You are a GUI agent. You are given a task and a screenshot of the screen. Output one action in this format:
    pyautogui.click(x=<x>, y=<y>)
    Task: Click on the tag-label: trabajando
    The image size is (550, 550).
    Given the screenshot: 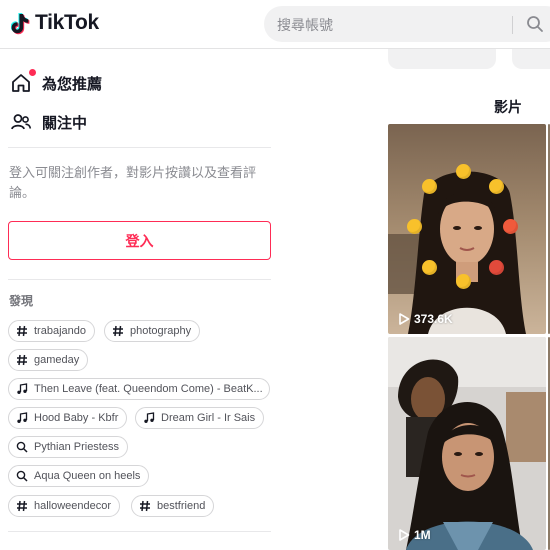 What is the action you would take?
    pyautogui.click(x=60, y=331)
    